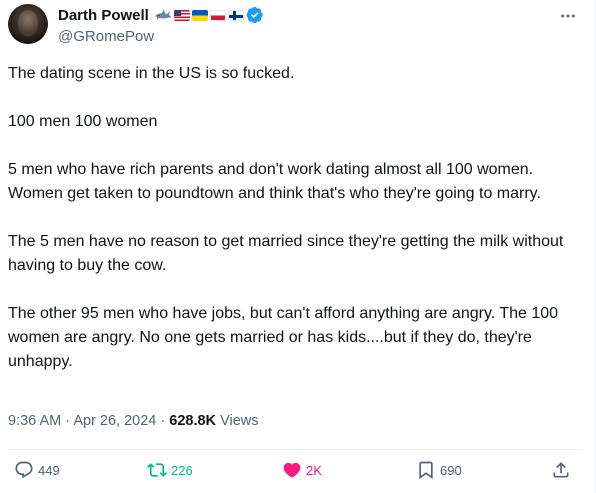 The width and height of the screenshot is (596, 493). Describe the element at coordinates (114, 421) in the screenshot. I see `tweet-date: Apr 26, 2024` at that location.